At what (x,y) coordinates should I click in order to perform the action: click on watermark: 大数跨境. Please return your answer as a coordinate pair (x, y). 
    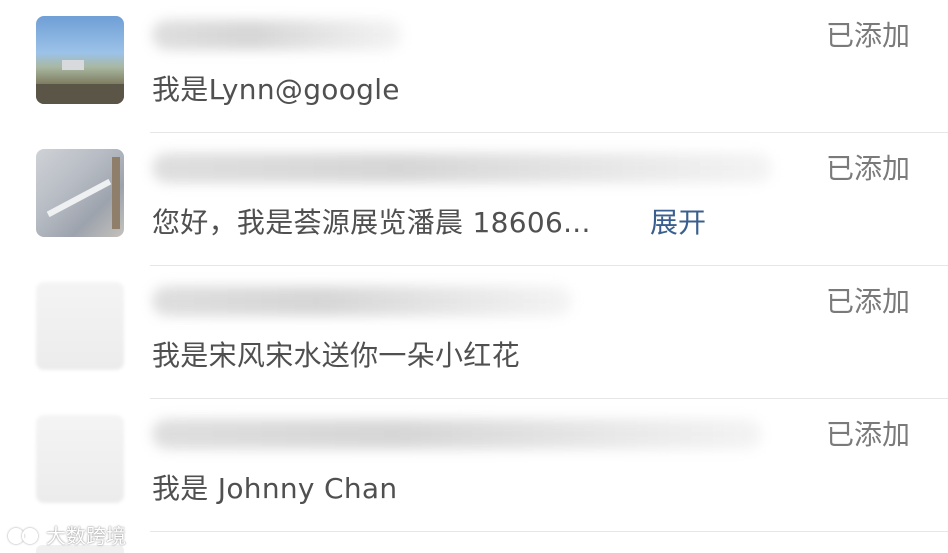
    Looking at the image, I should click on (67, 534).